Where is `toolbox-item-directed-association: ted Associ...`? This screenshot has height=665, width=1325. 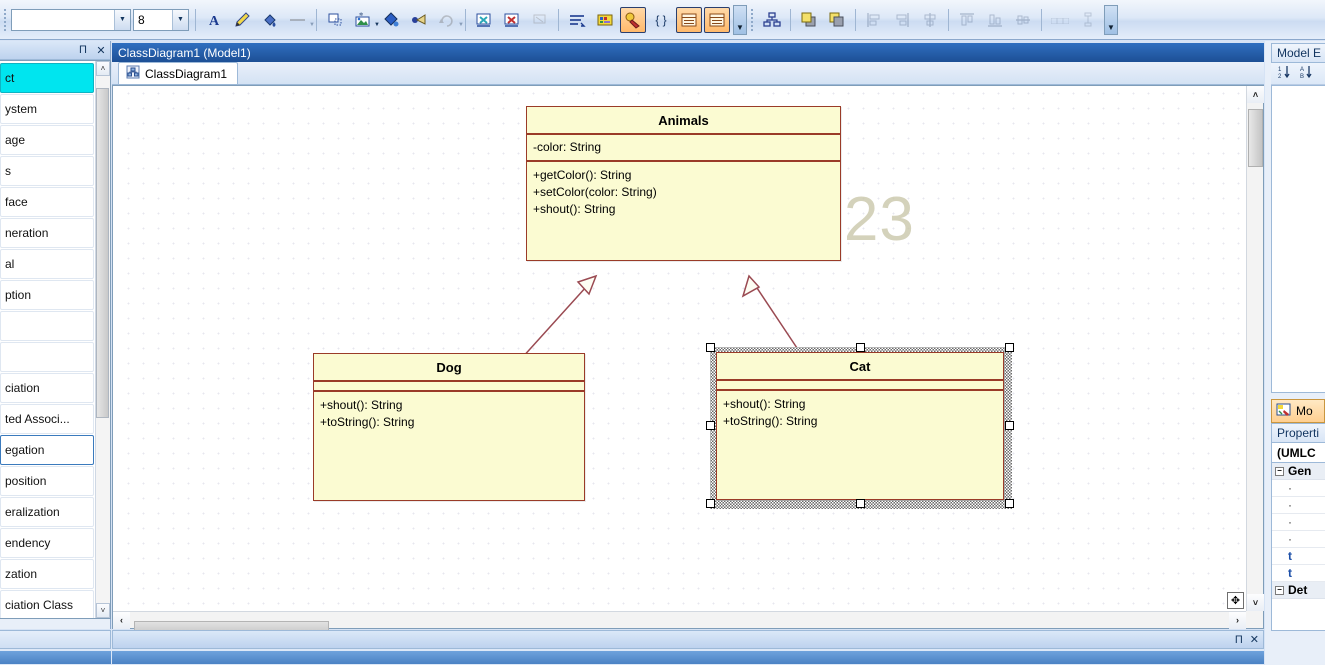 toolbox-item-directed-association: ted Associ... is located at coordinates (47, 419).